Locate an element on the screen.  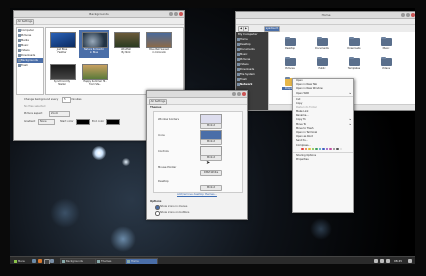
firefox-icon is located at coordinates (40, 261).